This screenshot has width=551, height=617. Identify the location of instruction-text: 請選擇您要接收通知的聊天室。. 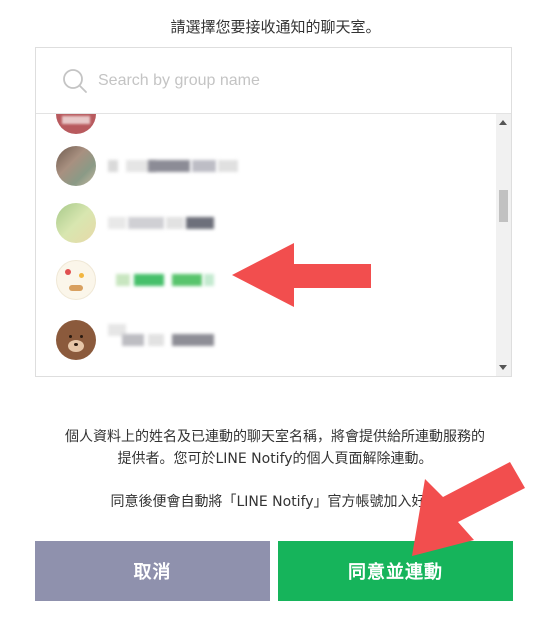
(275, 27).